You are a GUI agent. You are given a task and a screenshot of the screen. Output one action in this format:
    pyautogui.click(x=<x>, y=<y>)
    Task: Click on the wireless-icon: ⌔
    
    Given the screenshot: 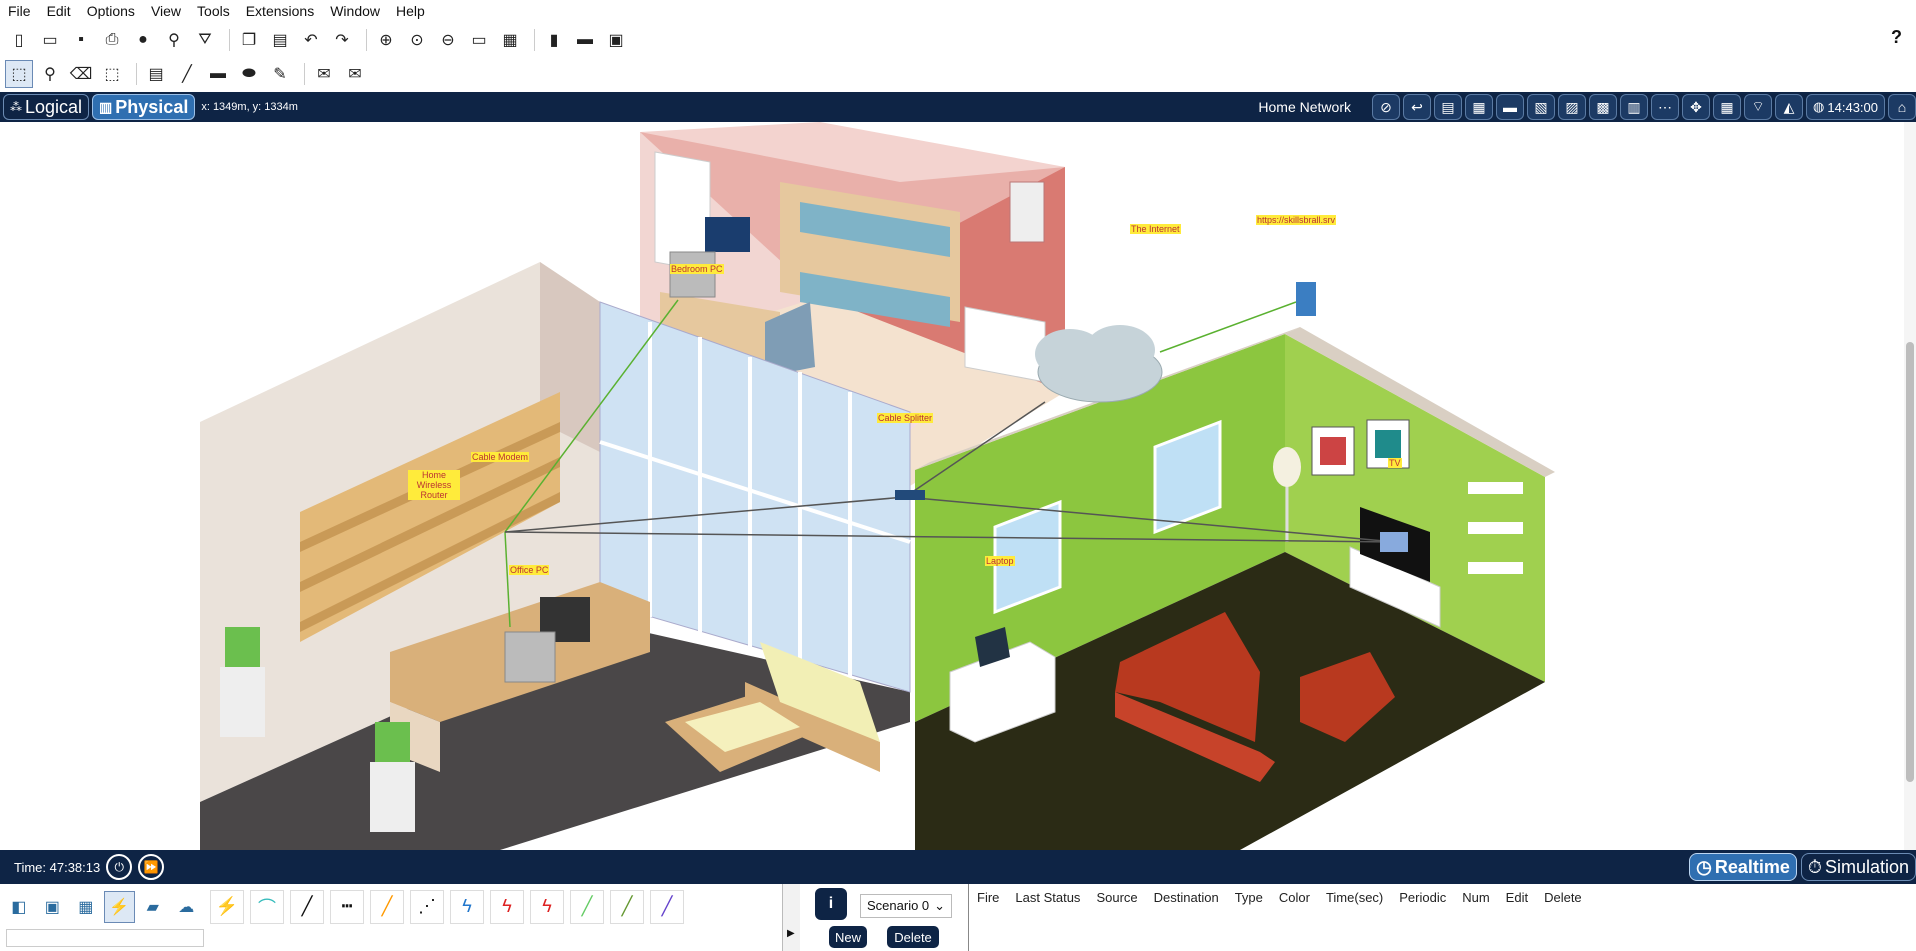 What is the action you would take?
    pyautogui.click(x=1758, y=107)
    